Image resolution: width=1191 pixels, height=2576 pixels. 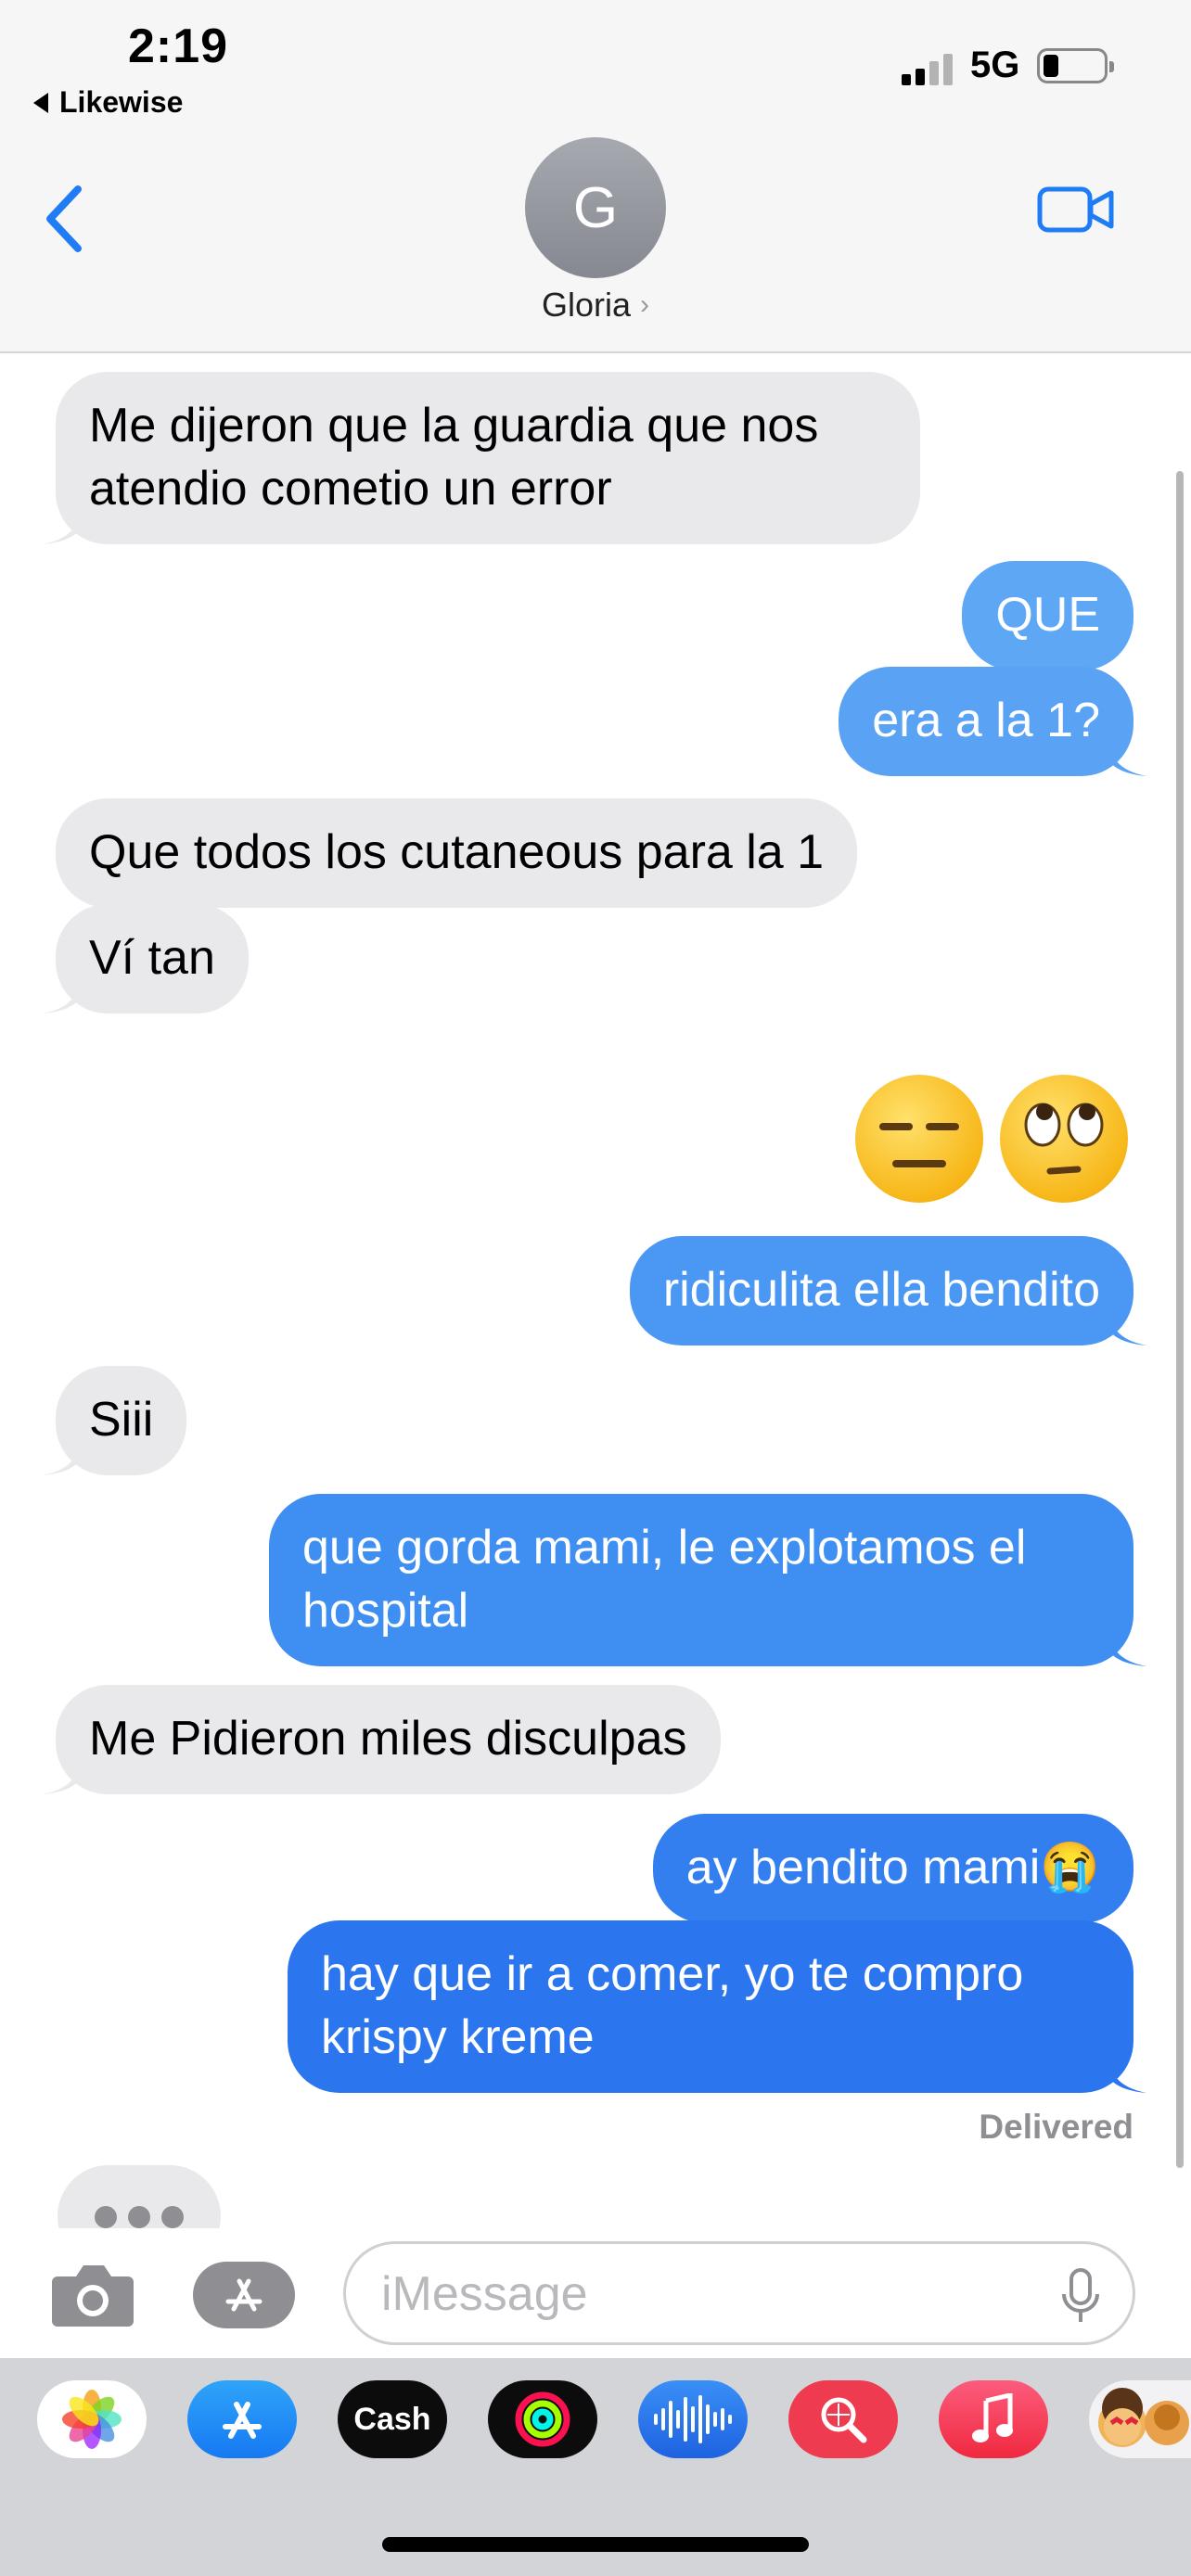 What do you see at coordinates (993, 2419) in the screenshot?
I see `music-note-icon` at bounding box center [993, 2419].